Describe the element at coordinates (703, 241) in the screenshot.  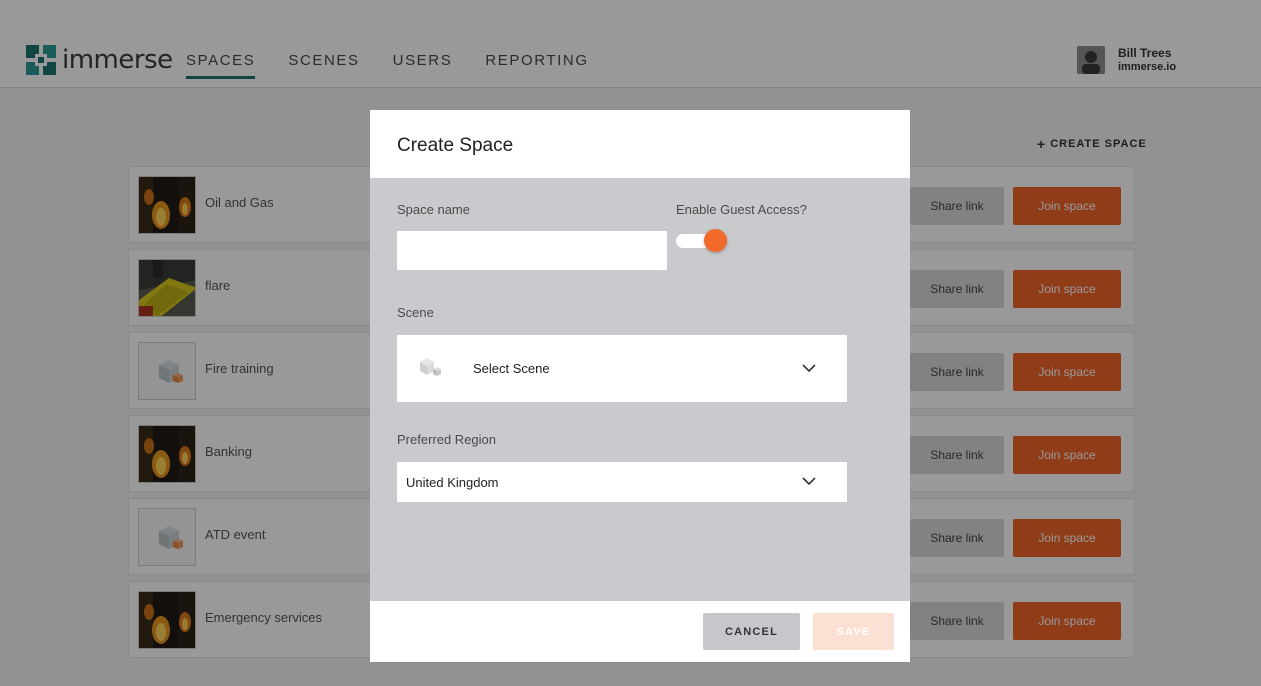
I see `guest-access-toggle` at that location.